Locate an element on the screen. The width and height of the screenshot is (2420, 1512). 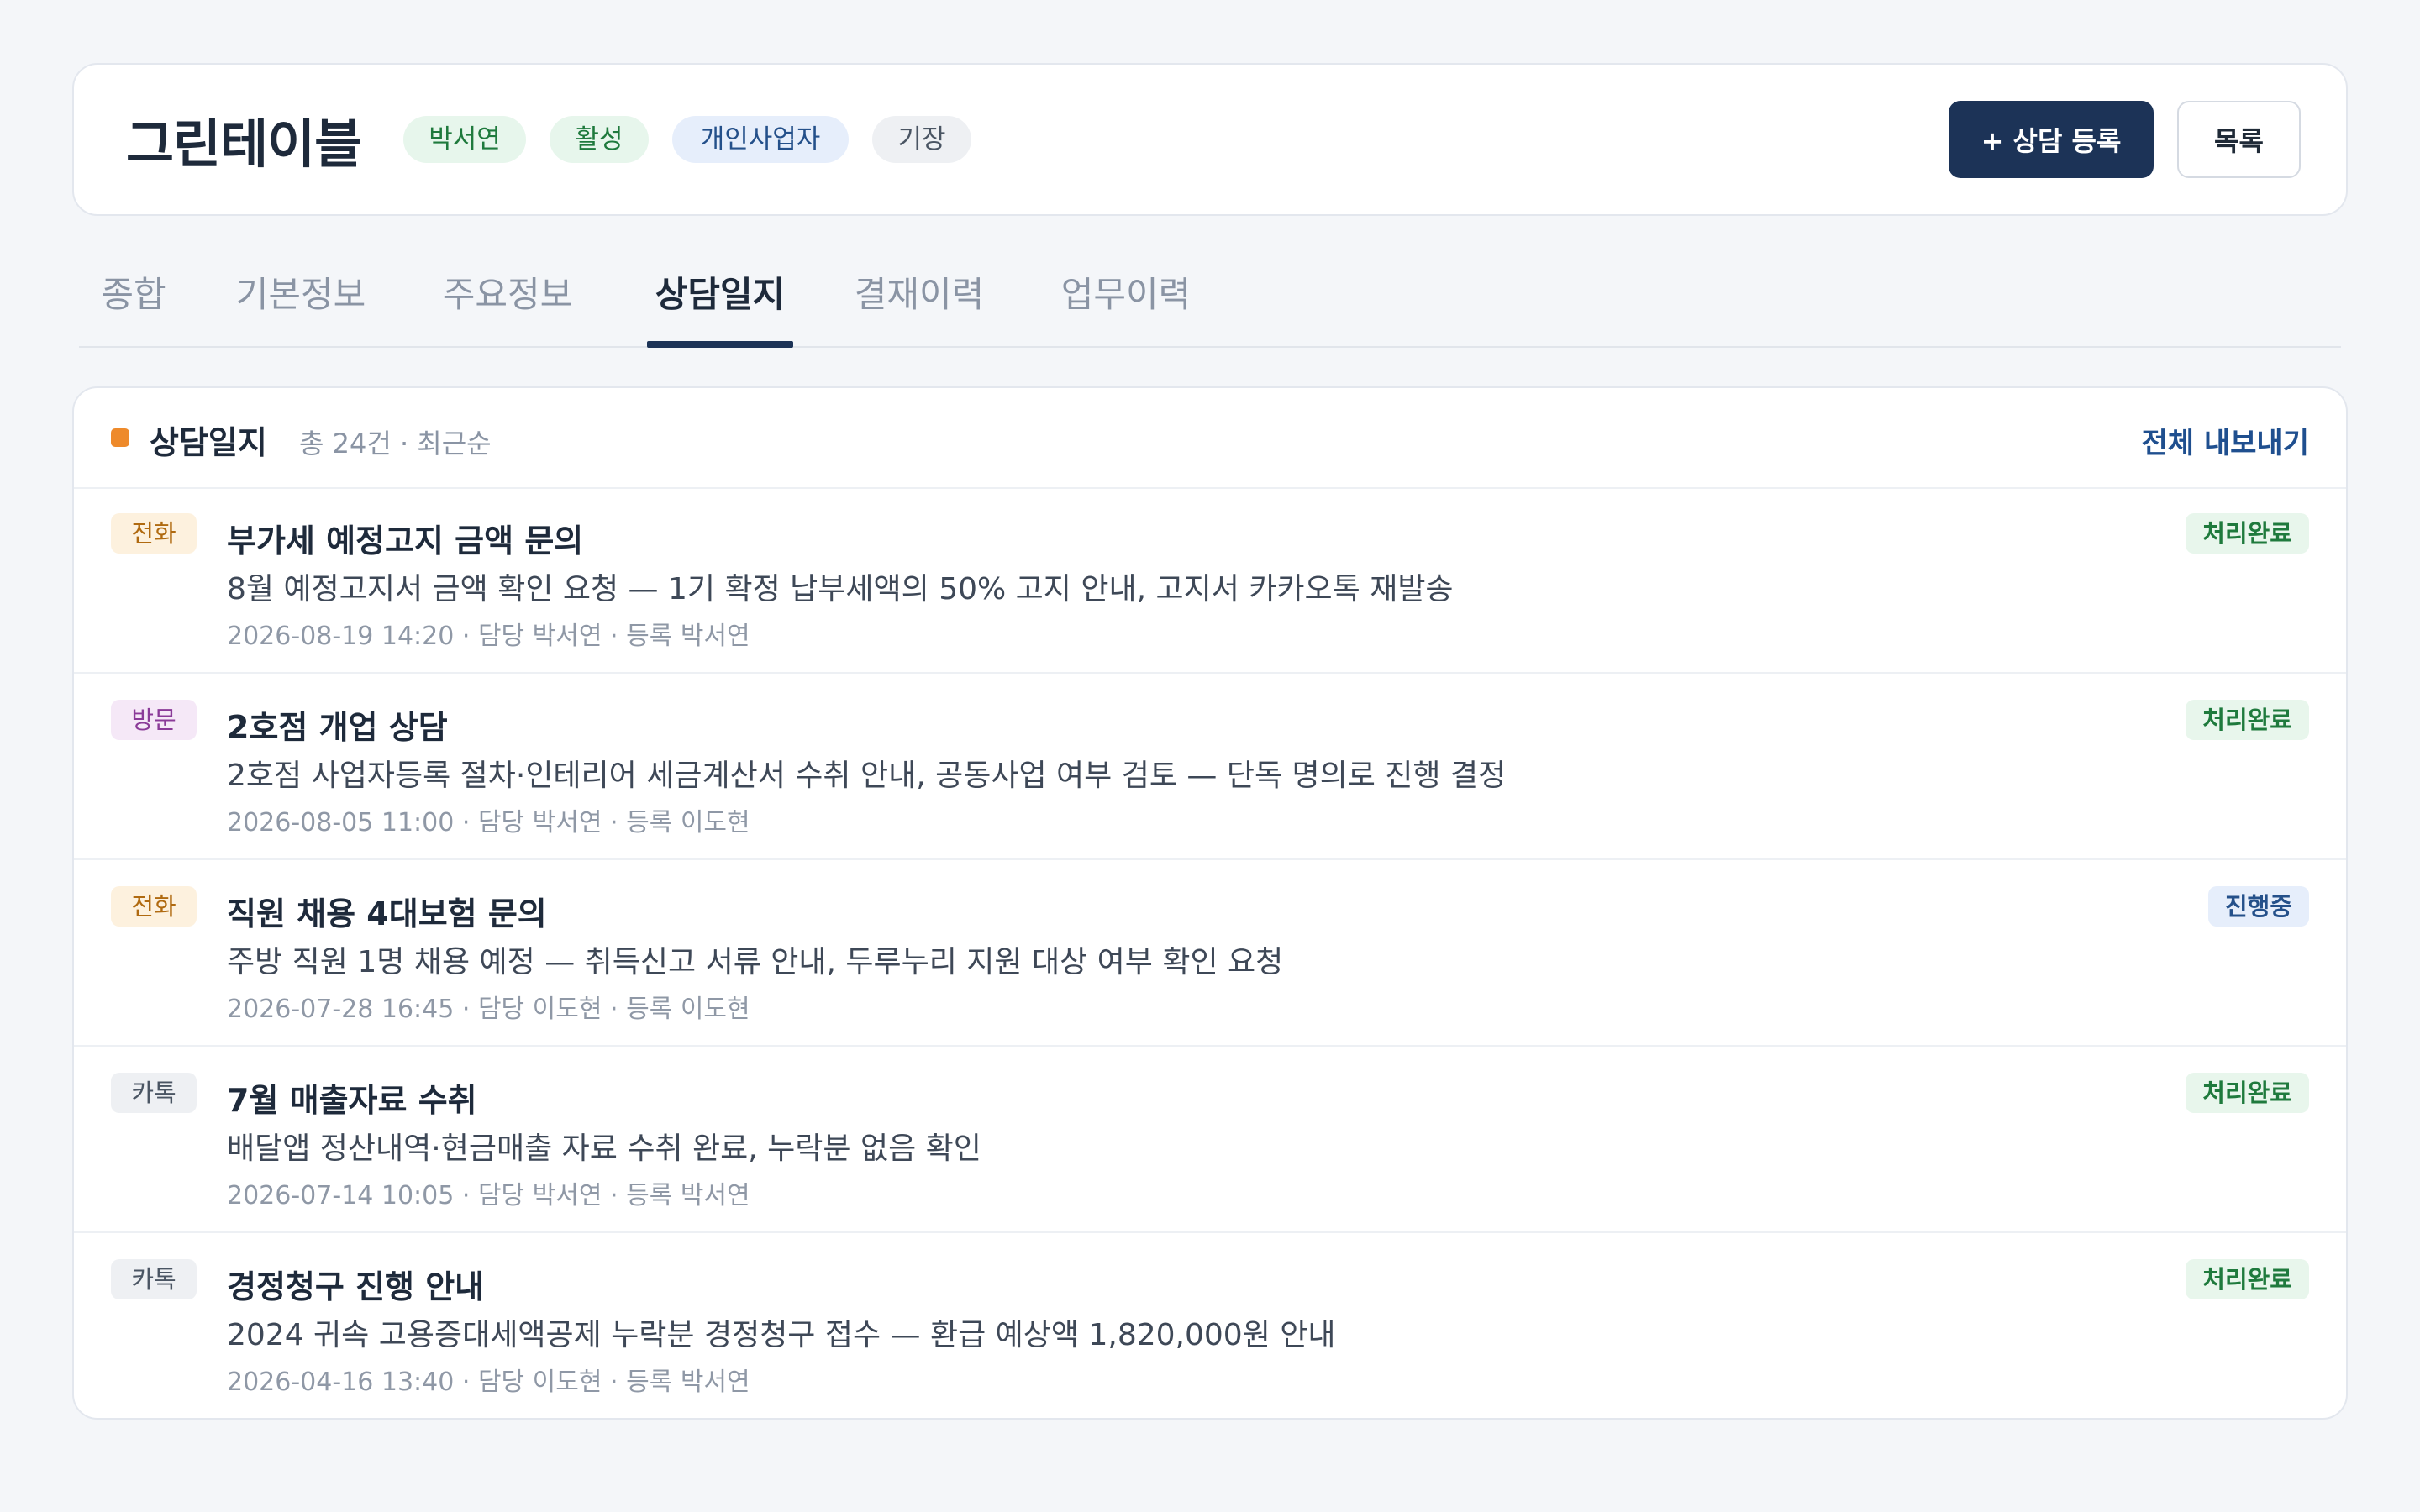
active-tab-indicator is located at coordinates (720, 344).